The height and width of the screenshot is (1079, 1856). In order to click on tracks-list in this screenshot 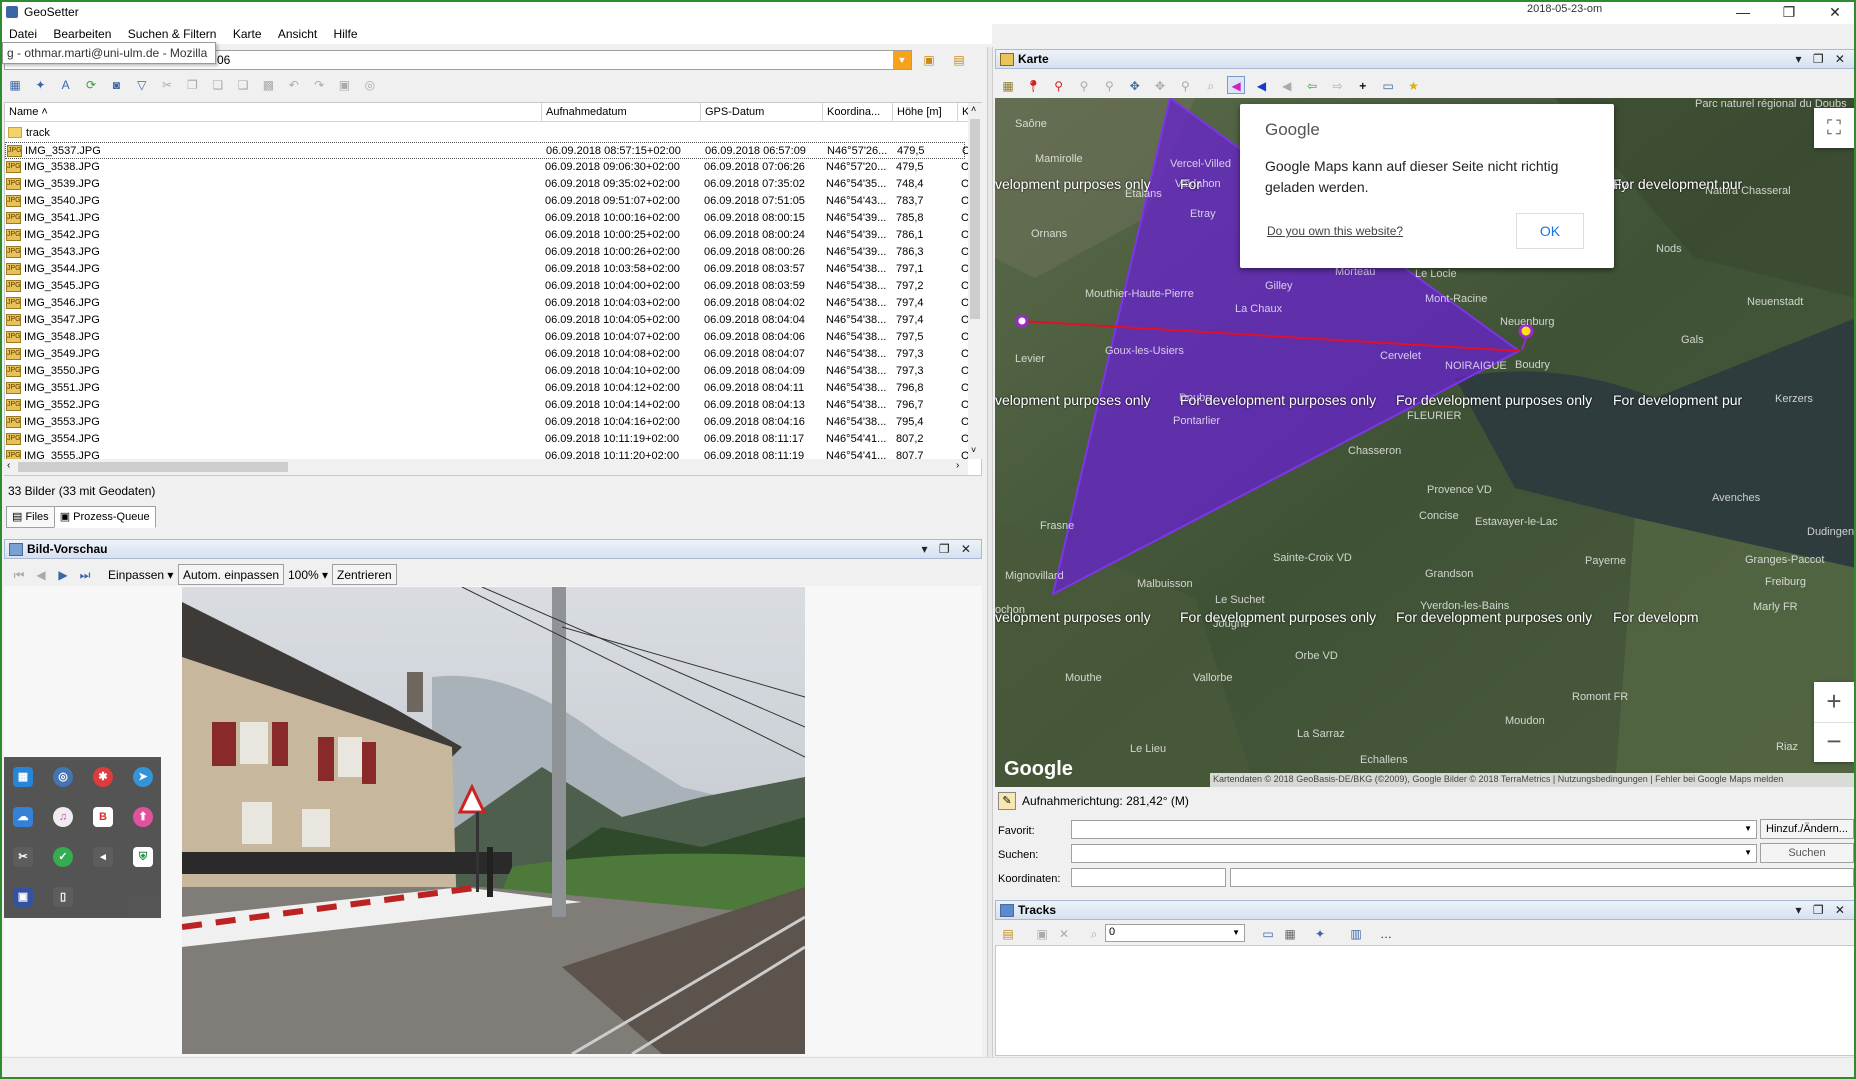, I will do `click(1424, 1000)`.